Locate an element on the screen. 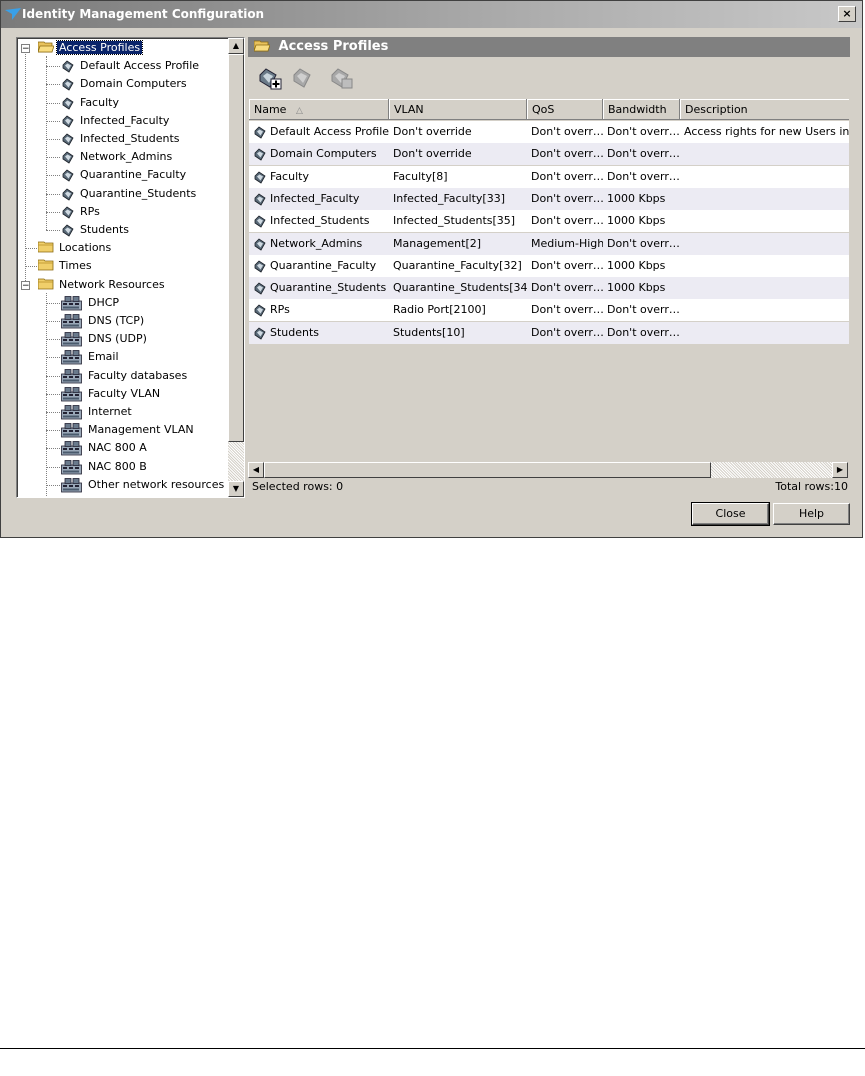 This screenshot has height=1076, width=865. expander-network-resources: − is located at coordinates (25, 286).